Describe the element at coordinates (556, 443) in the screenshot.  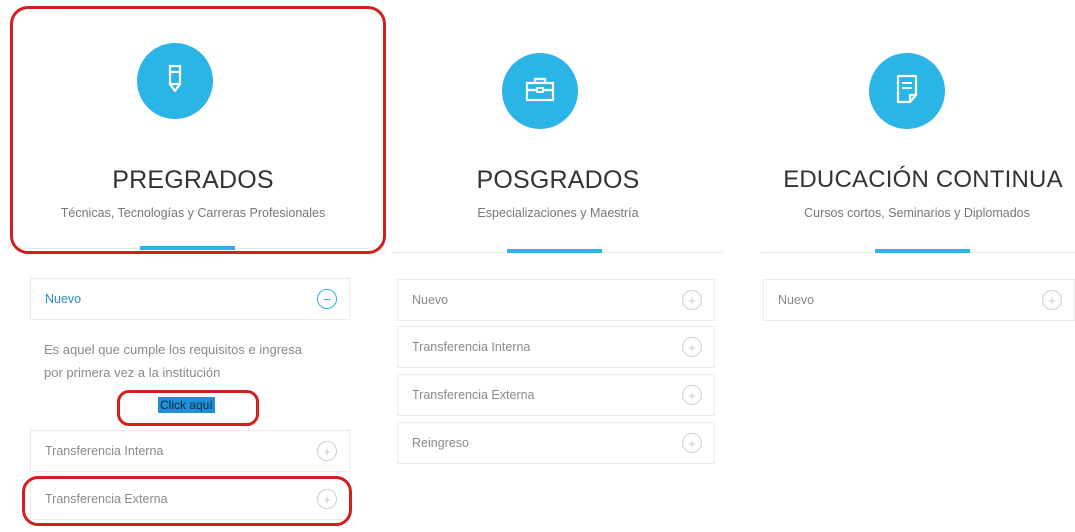
I see `posgrados-item-reingreso: Reingreso +` at that location.